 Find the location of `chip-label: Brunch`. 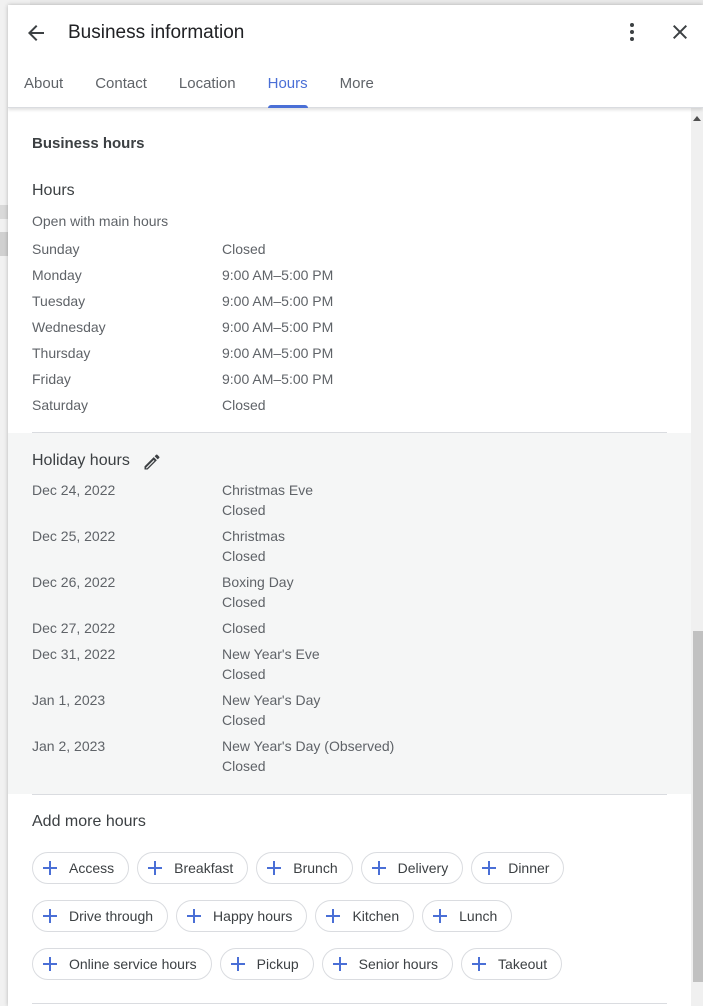

chip-label: Brunch is located at coordinates (315, 868).